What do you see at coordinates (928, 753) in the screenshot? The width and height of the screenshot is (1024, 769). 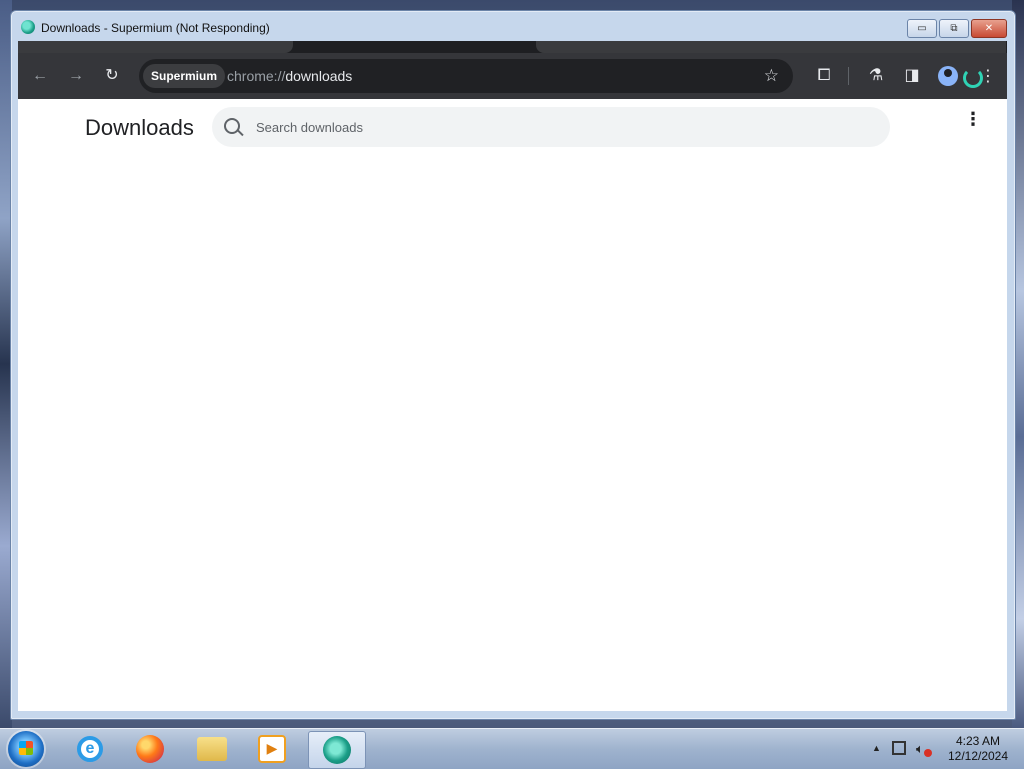 I see `mute-badge-icon` at bounding box center [928, 753].